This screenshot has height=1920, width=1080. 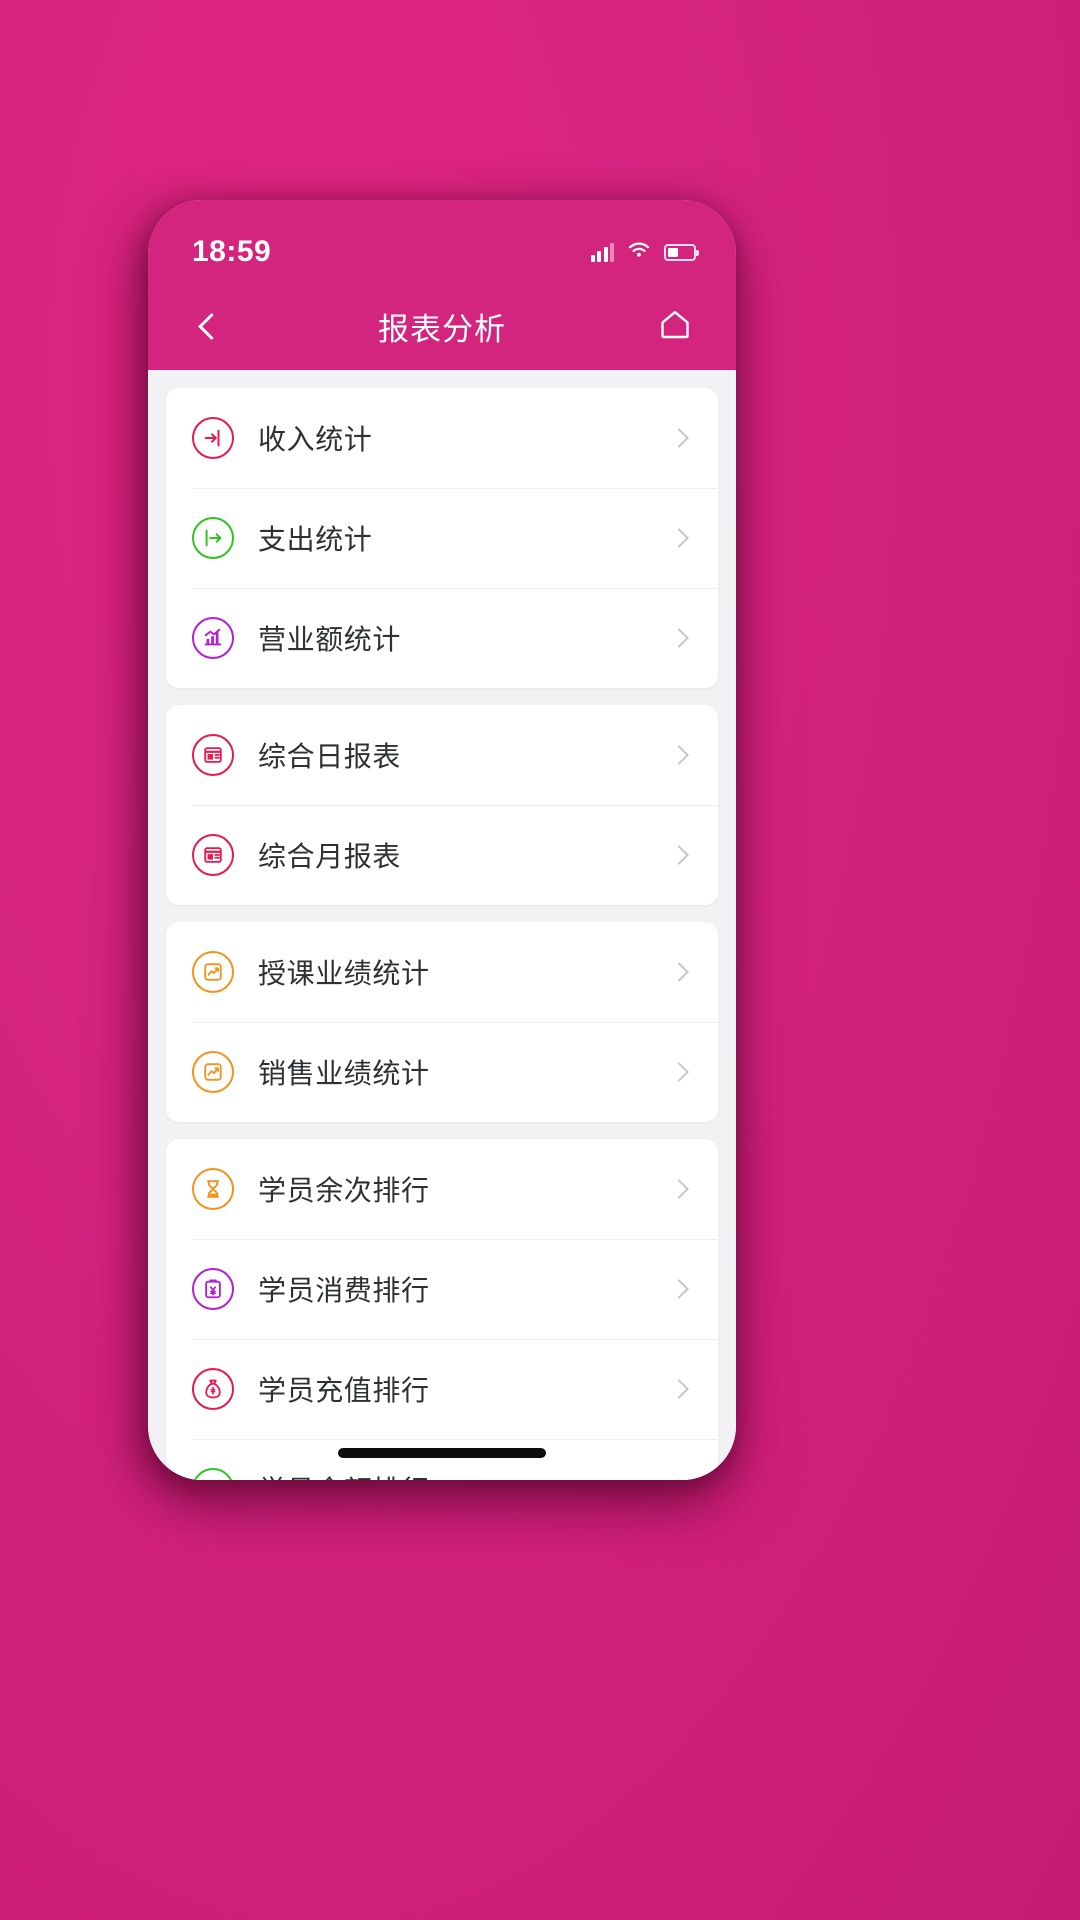 What do you see at coordinates (442, 1453) in the screenshot?
I see `home-indicator` at bounding box center [442, 1453].